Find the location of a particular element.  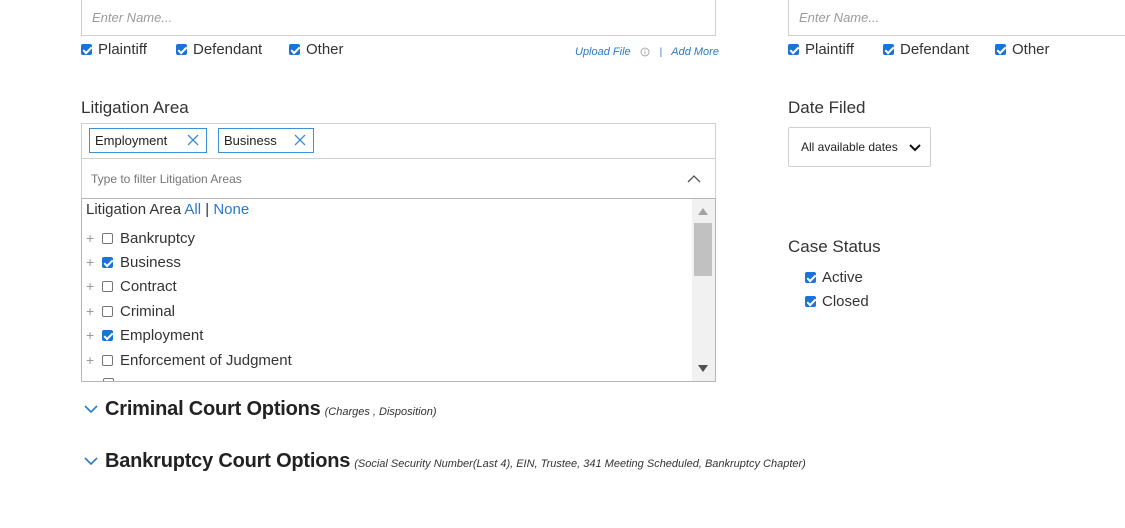

litigation-filter-box is located at coordinates (398, 178).